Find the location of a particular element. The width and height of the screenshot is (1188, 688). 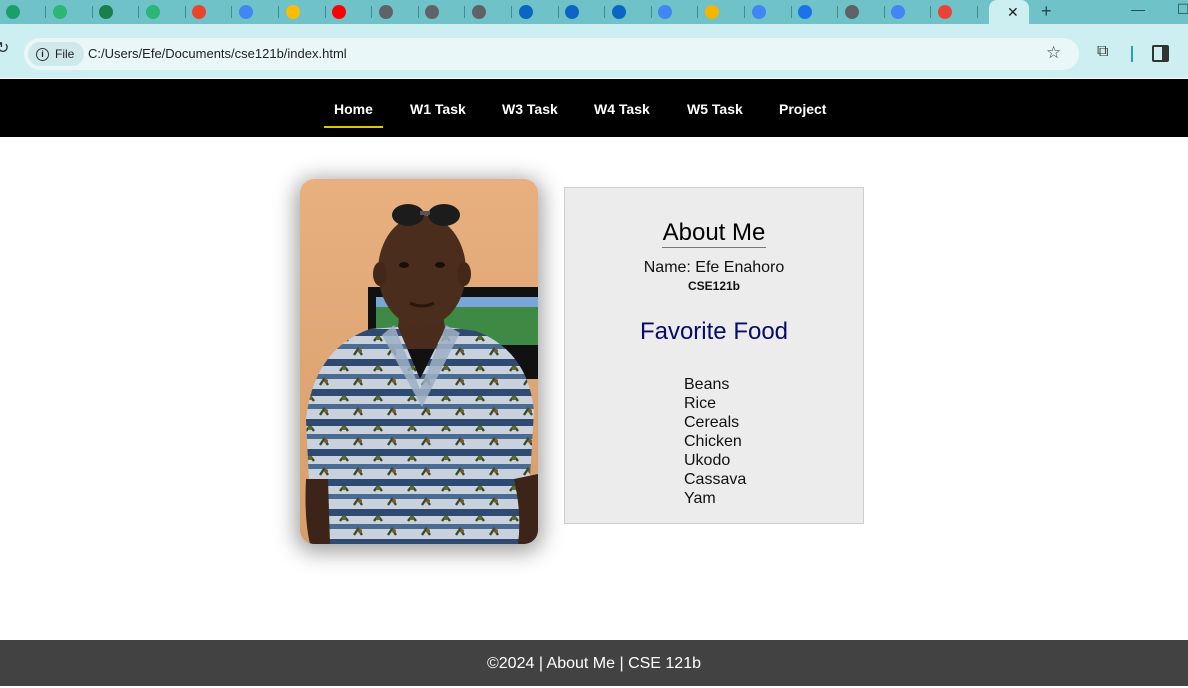

nav-project: Project is located at coordinates (802, 109).